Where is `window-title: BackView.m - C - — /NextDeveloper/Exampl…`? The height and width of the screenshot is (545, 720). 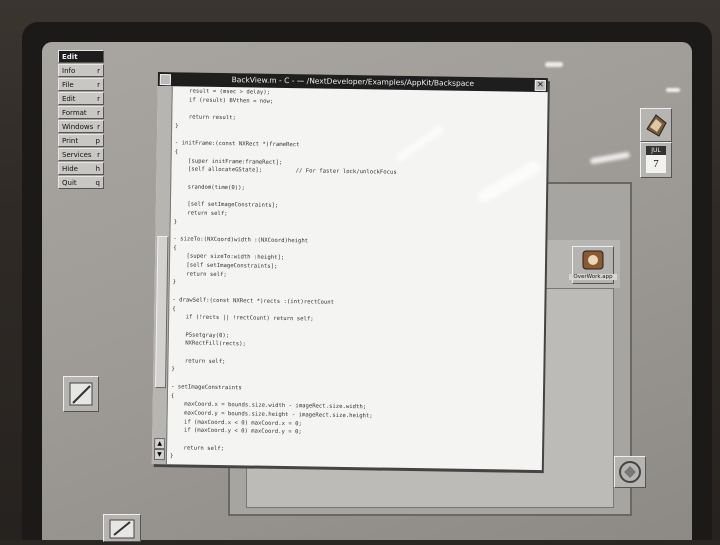 window-title: BackView.m - C - — /NextDeveloper/Exampl… is located at coordinates (353, 81).